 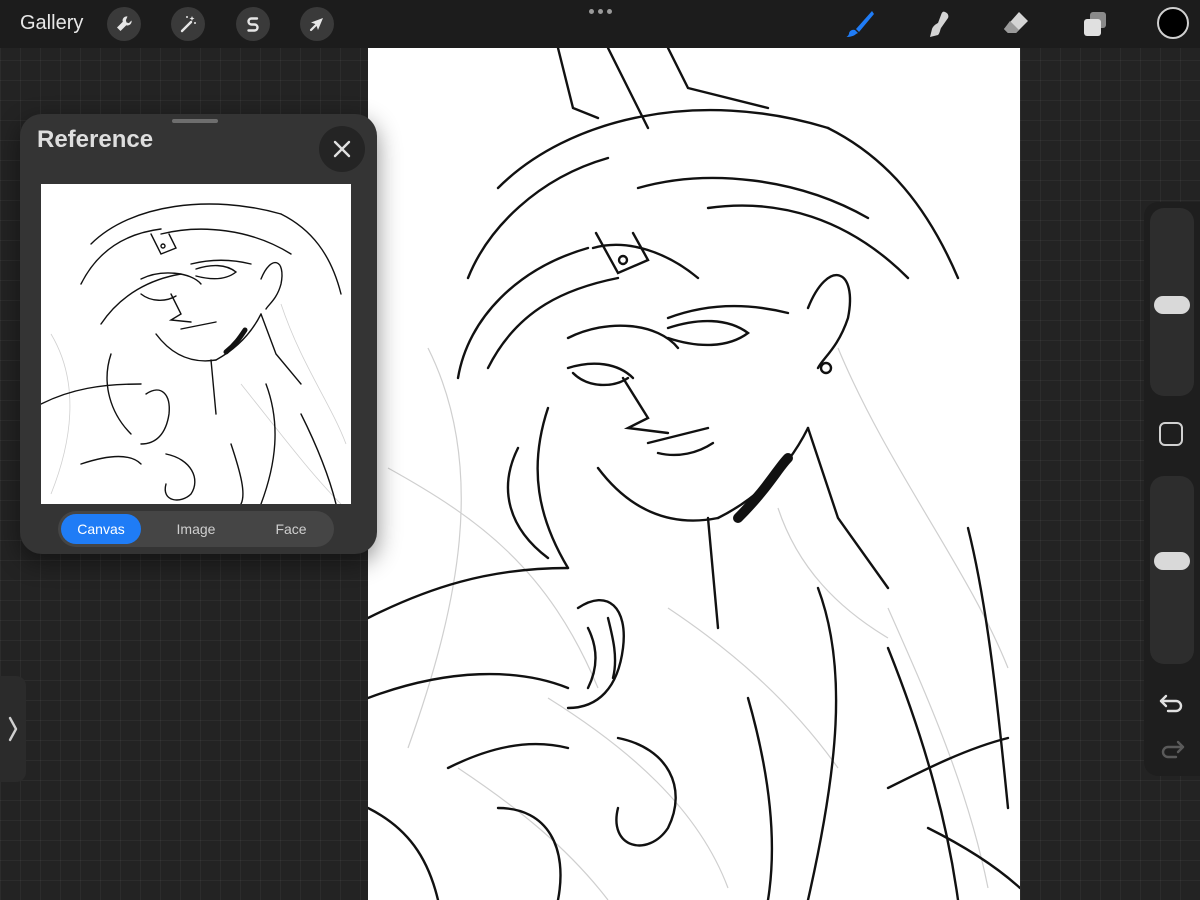 I want to click on brush-tool-button, so click(x=860, y=24).